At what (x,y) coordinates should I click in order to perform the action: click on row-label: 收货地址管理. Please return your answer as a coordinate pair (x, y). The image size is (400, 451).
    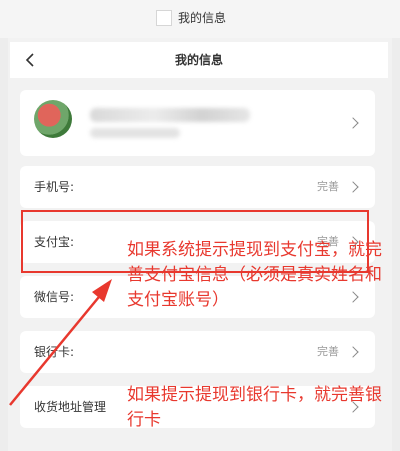
    Looking at the image, I should click on (70, 407).